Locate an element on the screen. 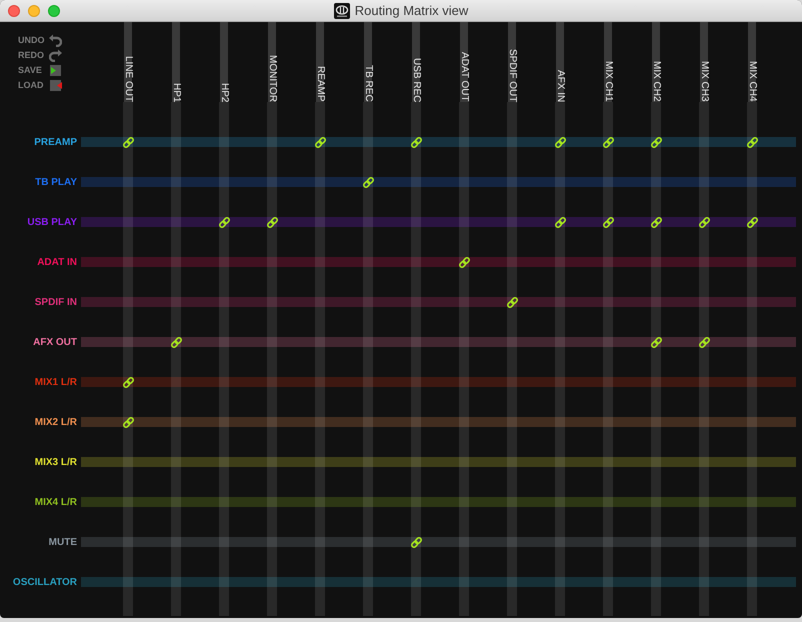  toolbar-button: LOAD is located at coordinates (40, 85).